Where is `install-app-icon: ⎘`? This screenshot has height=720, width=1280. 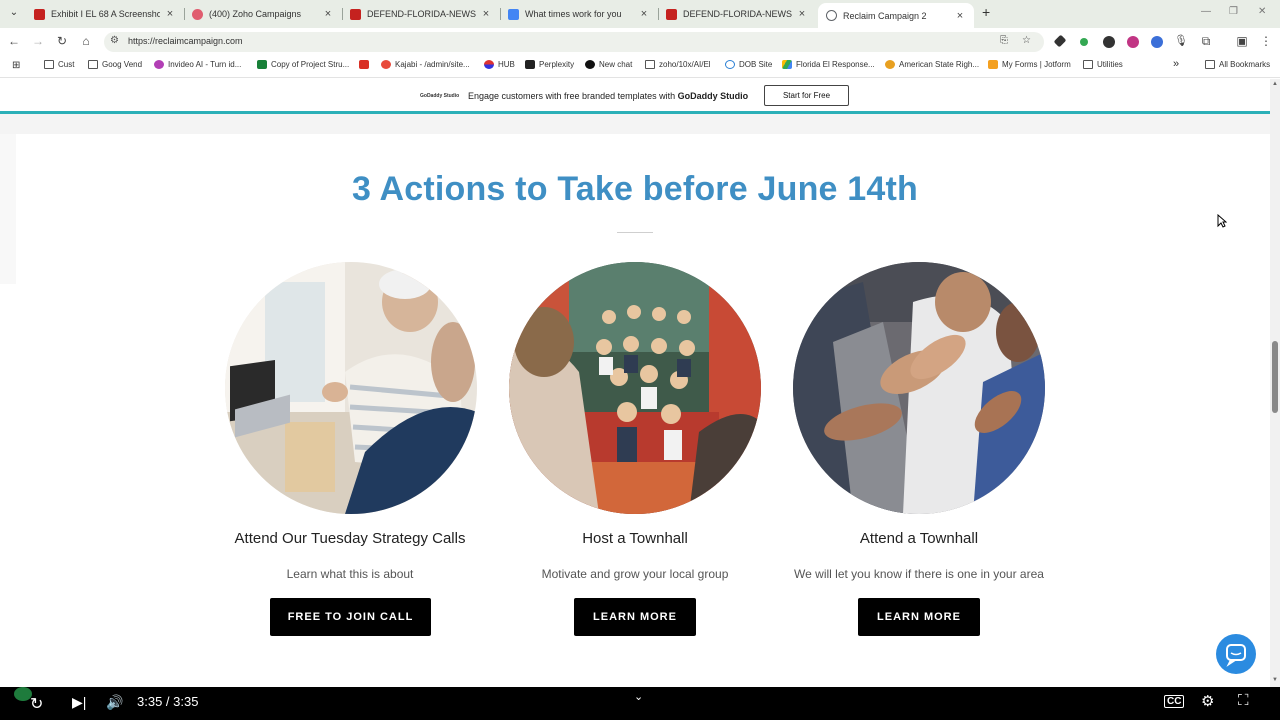
install-app-icon: ⎘ is located at coordinates (1004, 40).